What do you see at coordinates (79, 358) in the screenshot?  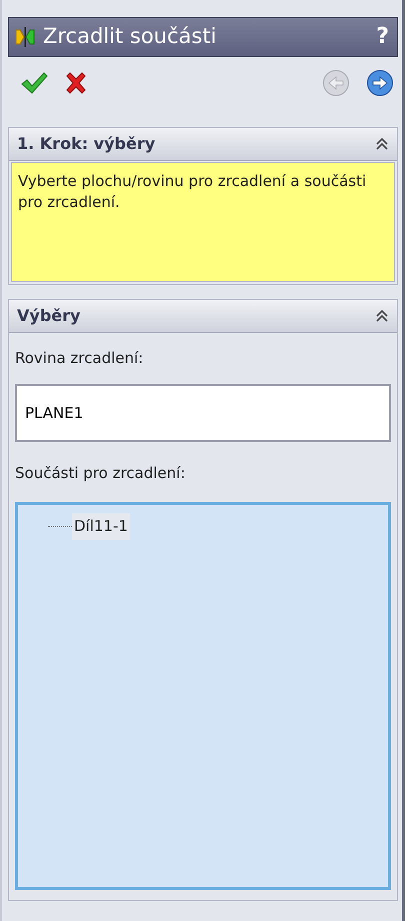 I see `field-label: Rovina zrcadlení:` at bounding box center [79, 358].